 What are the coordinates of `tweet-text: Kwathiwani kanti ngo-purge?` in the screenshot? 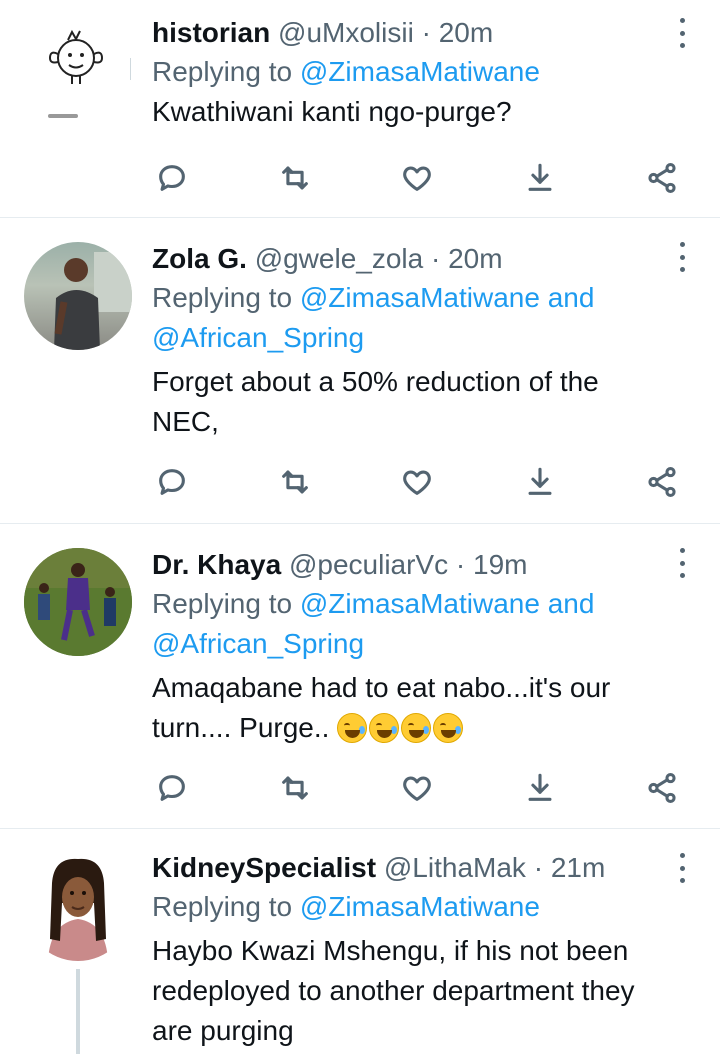 It's located at (411, 112).